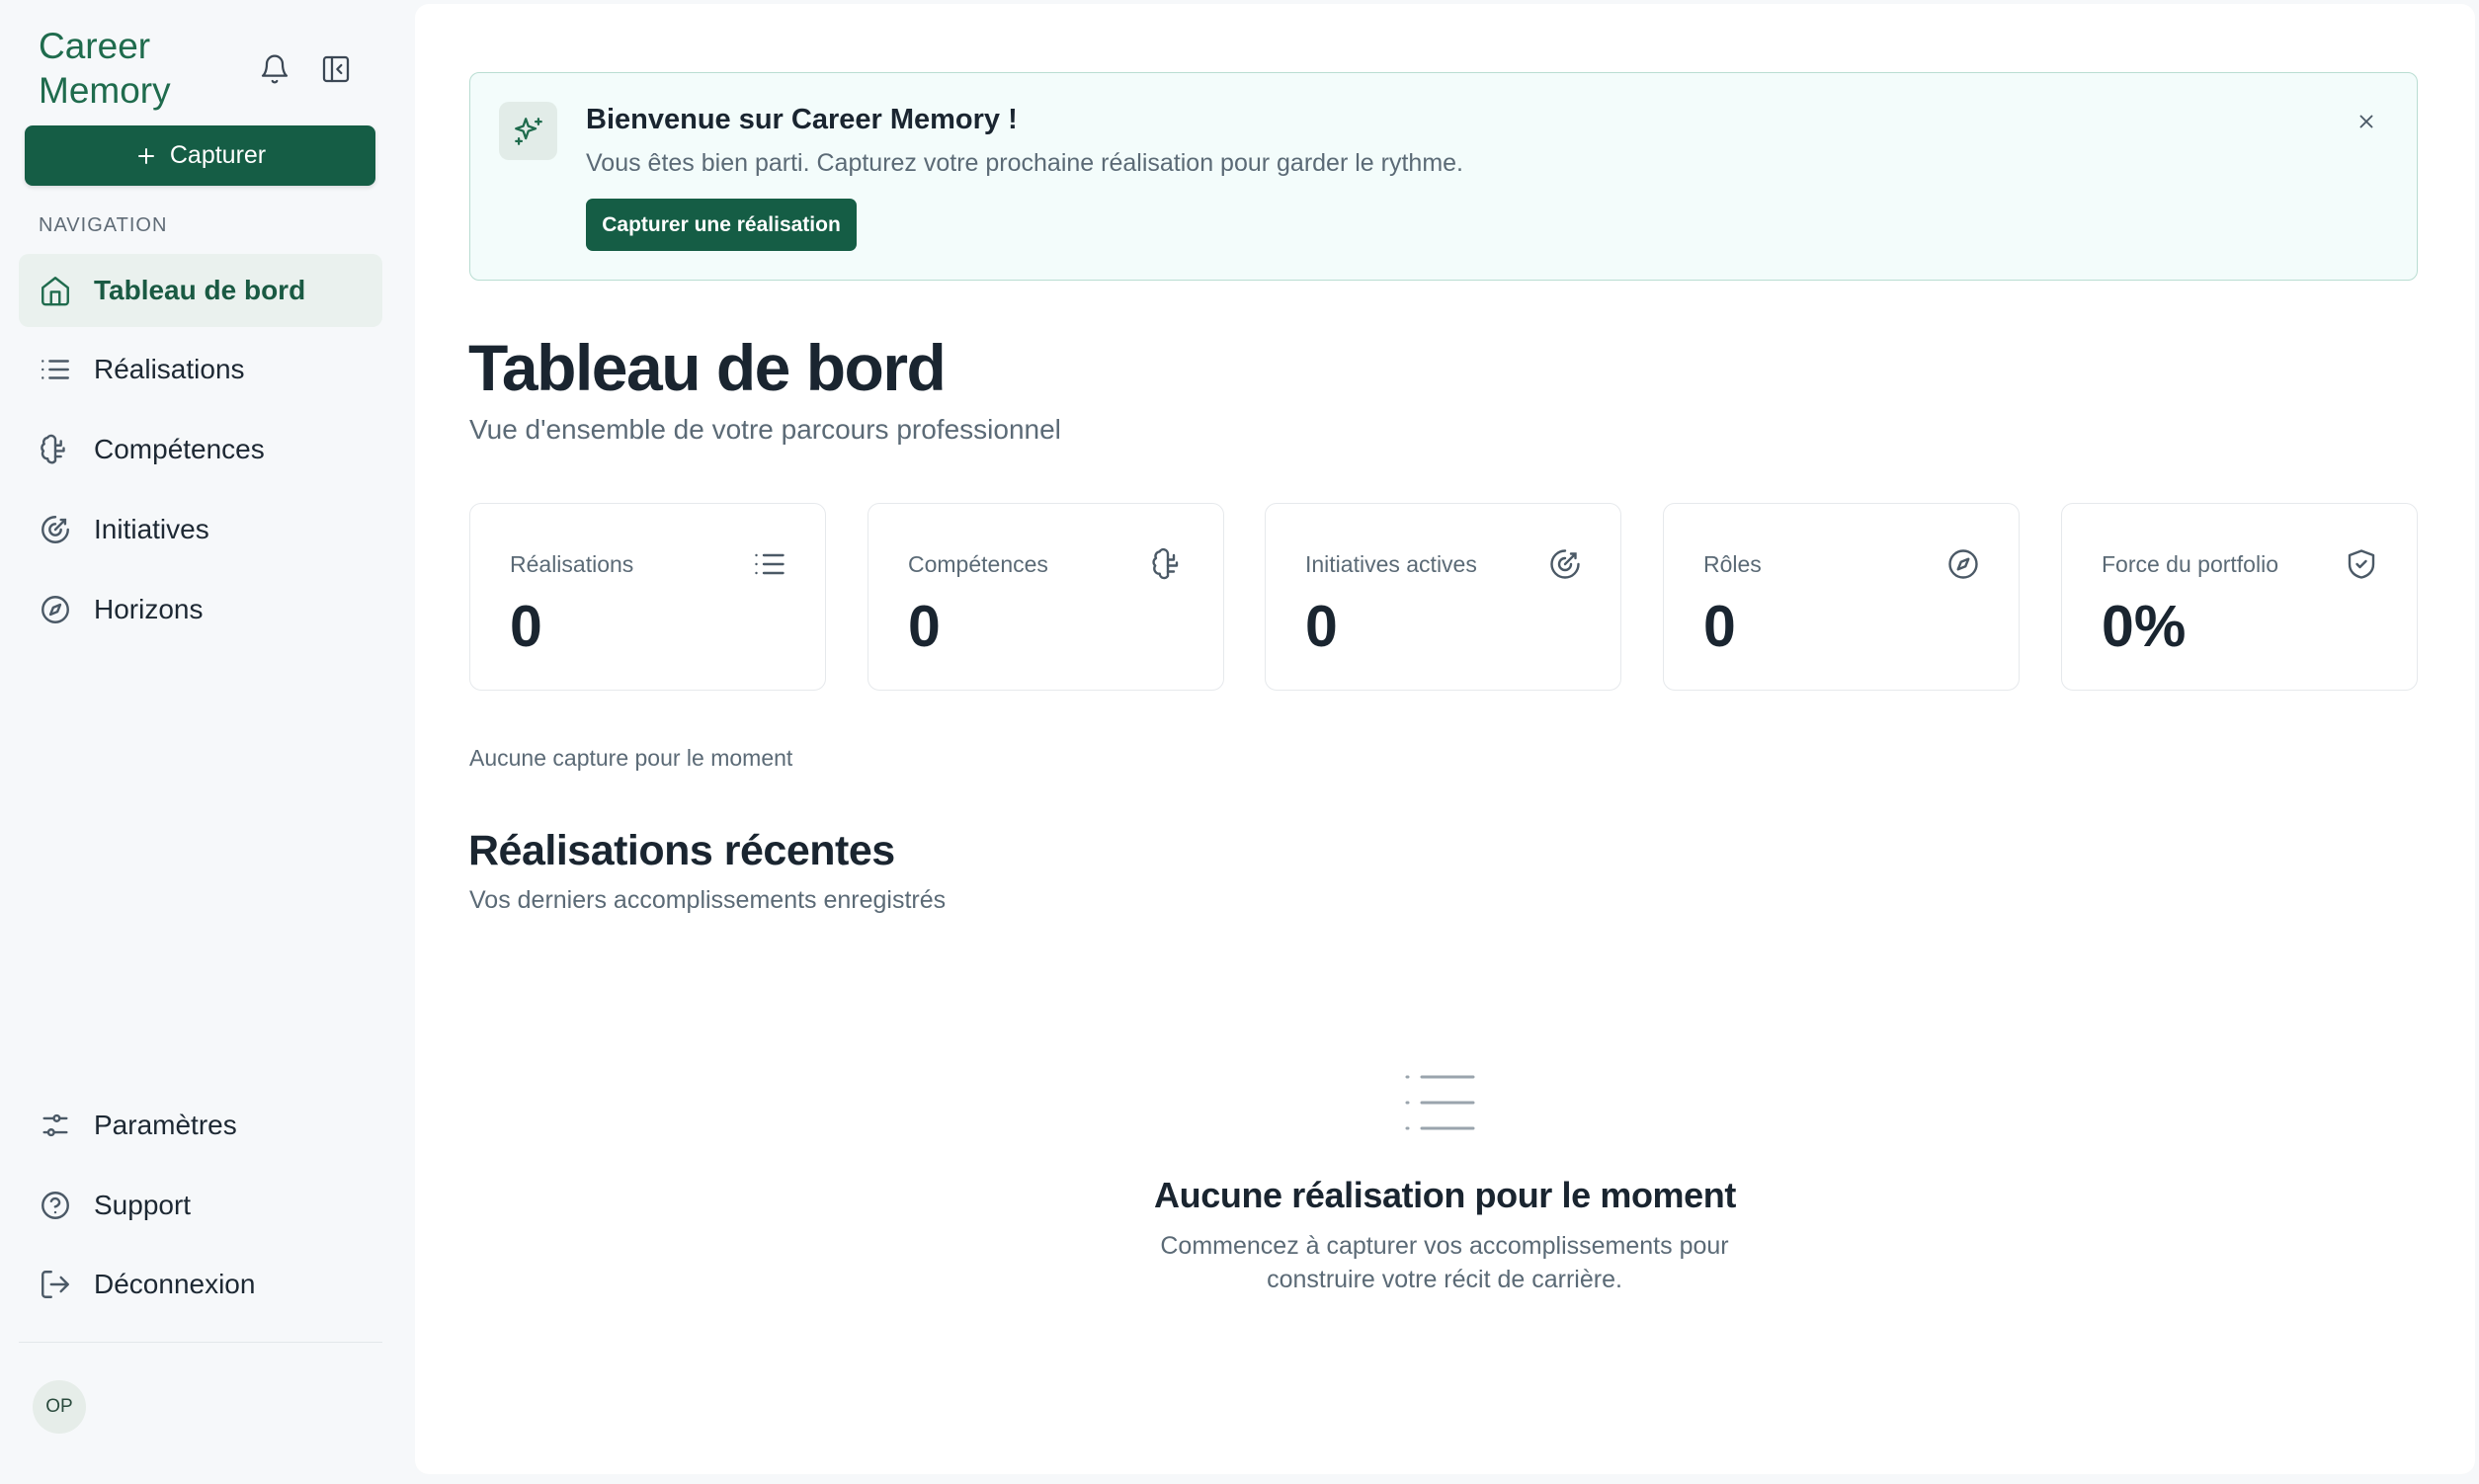 The image size is (2479, 1484). Describe the element at coordinates (681, 850) in the screenshot. I see `recent-section-title: Réalisations récentes` at that location.